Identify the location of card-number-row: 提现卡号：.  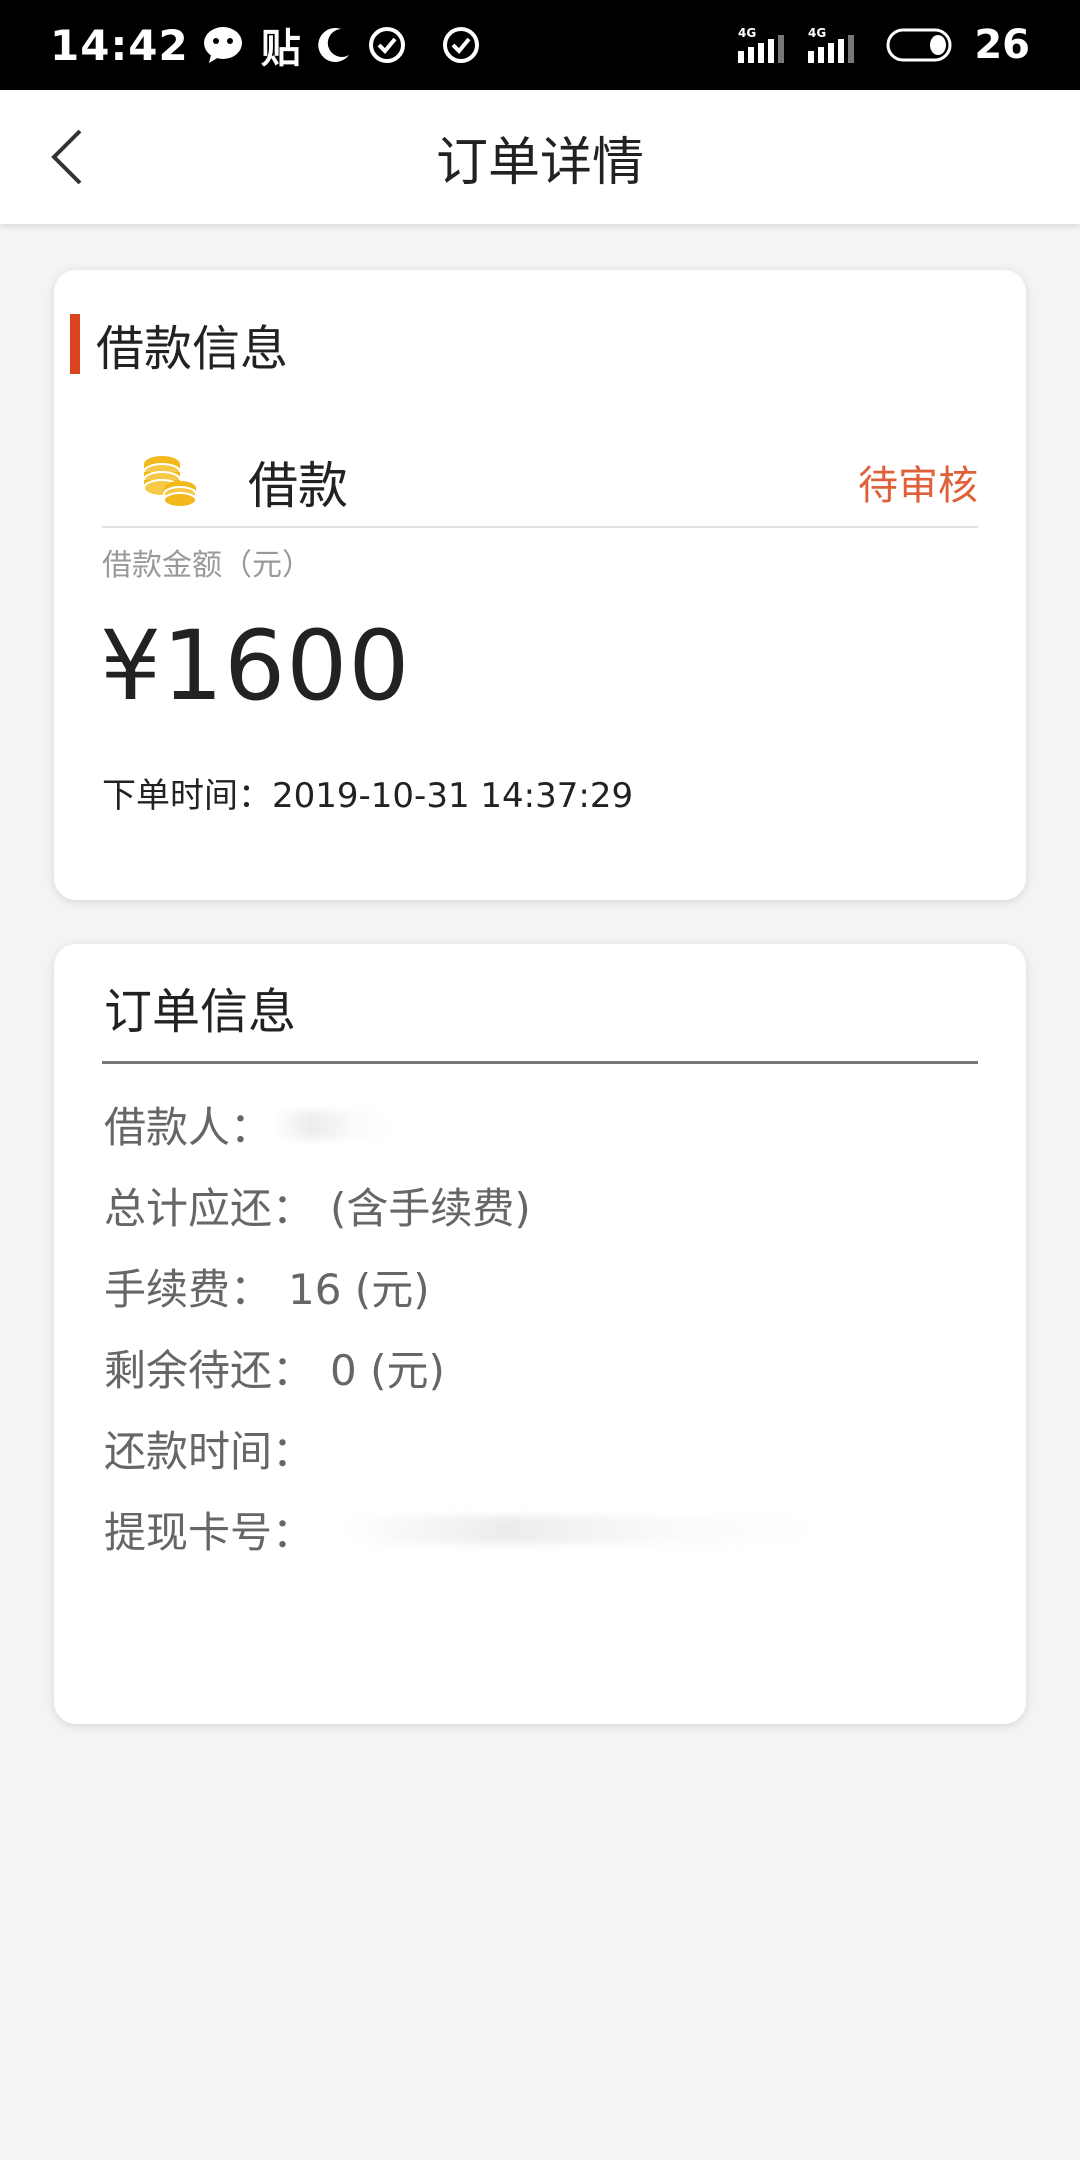
(534, 1529).